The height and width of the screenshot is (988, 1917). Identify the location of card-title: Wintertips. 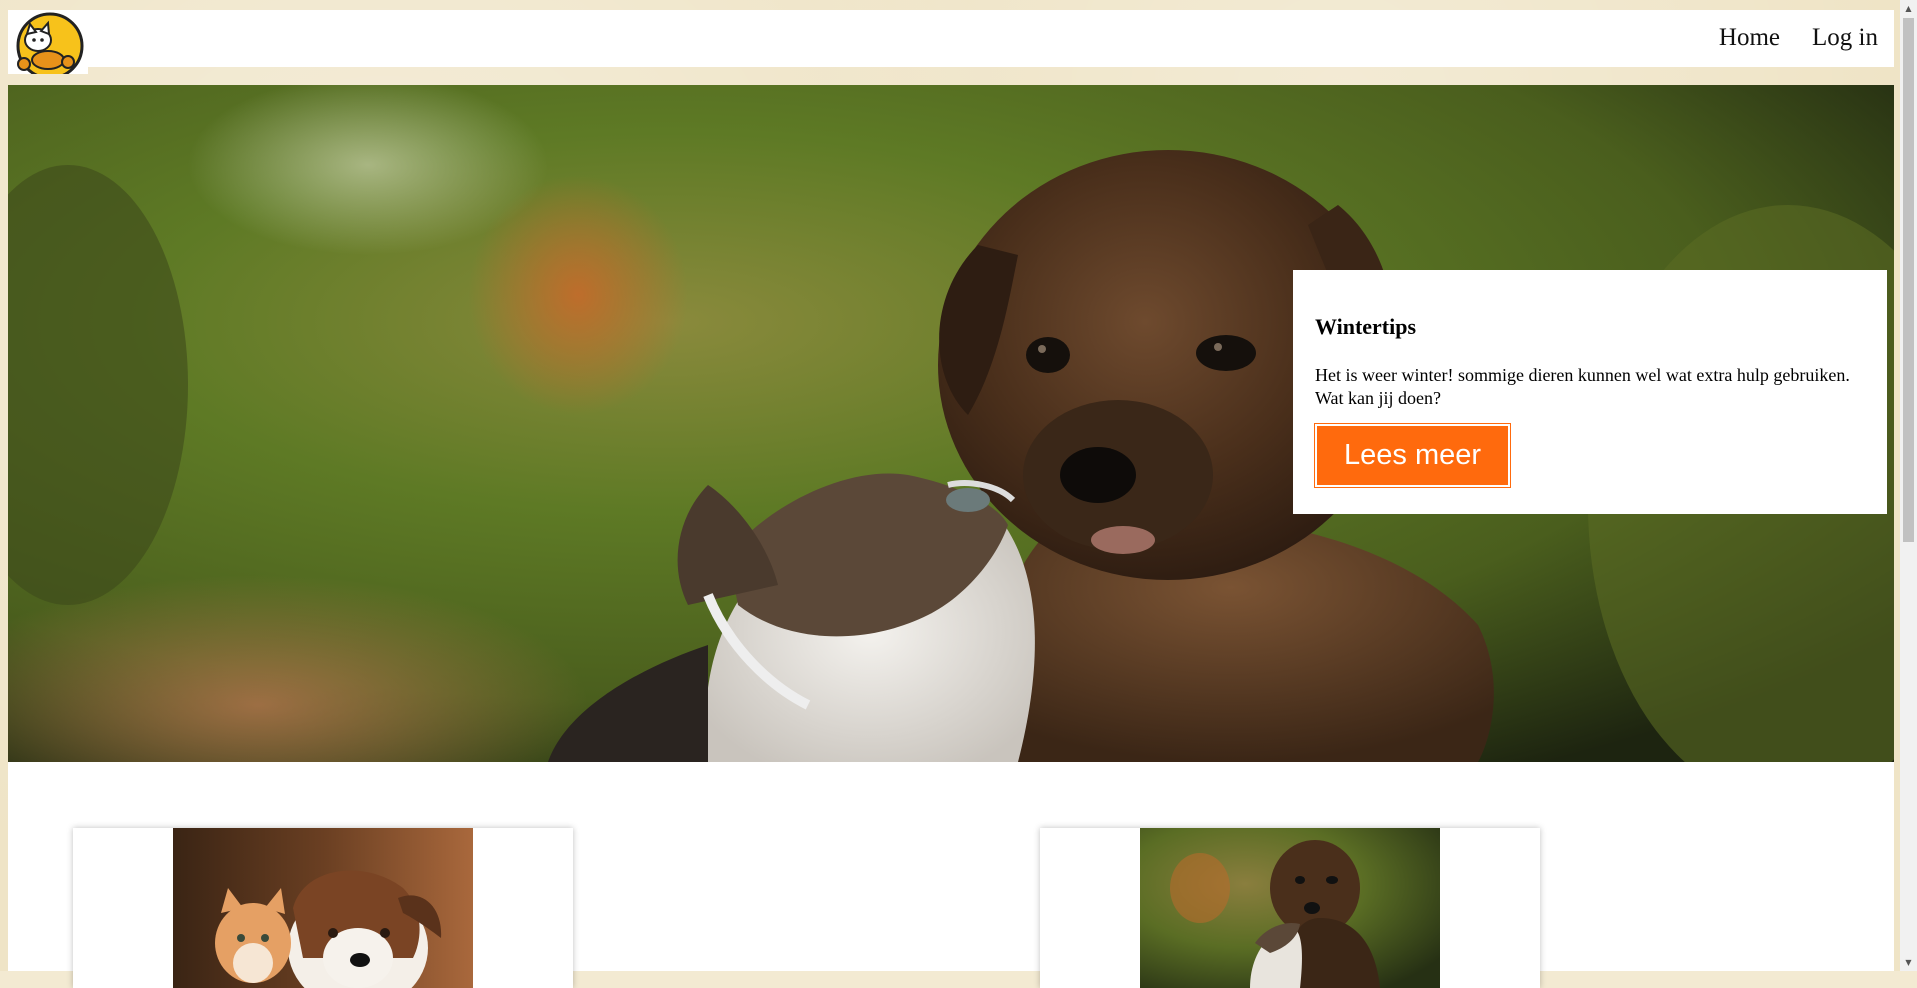
(1366, 326).